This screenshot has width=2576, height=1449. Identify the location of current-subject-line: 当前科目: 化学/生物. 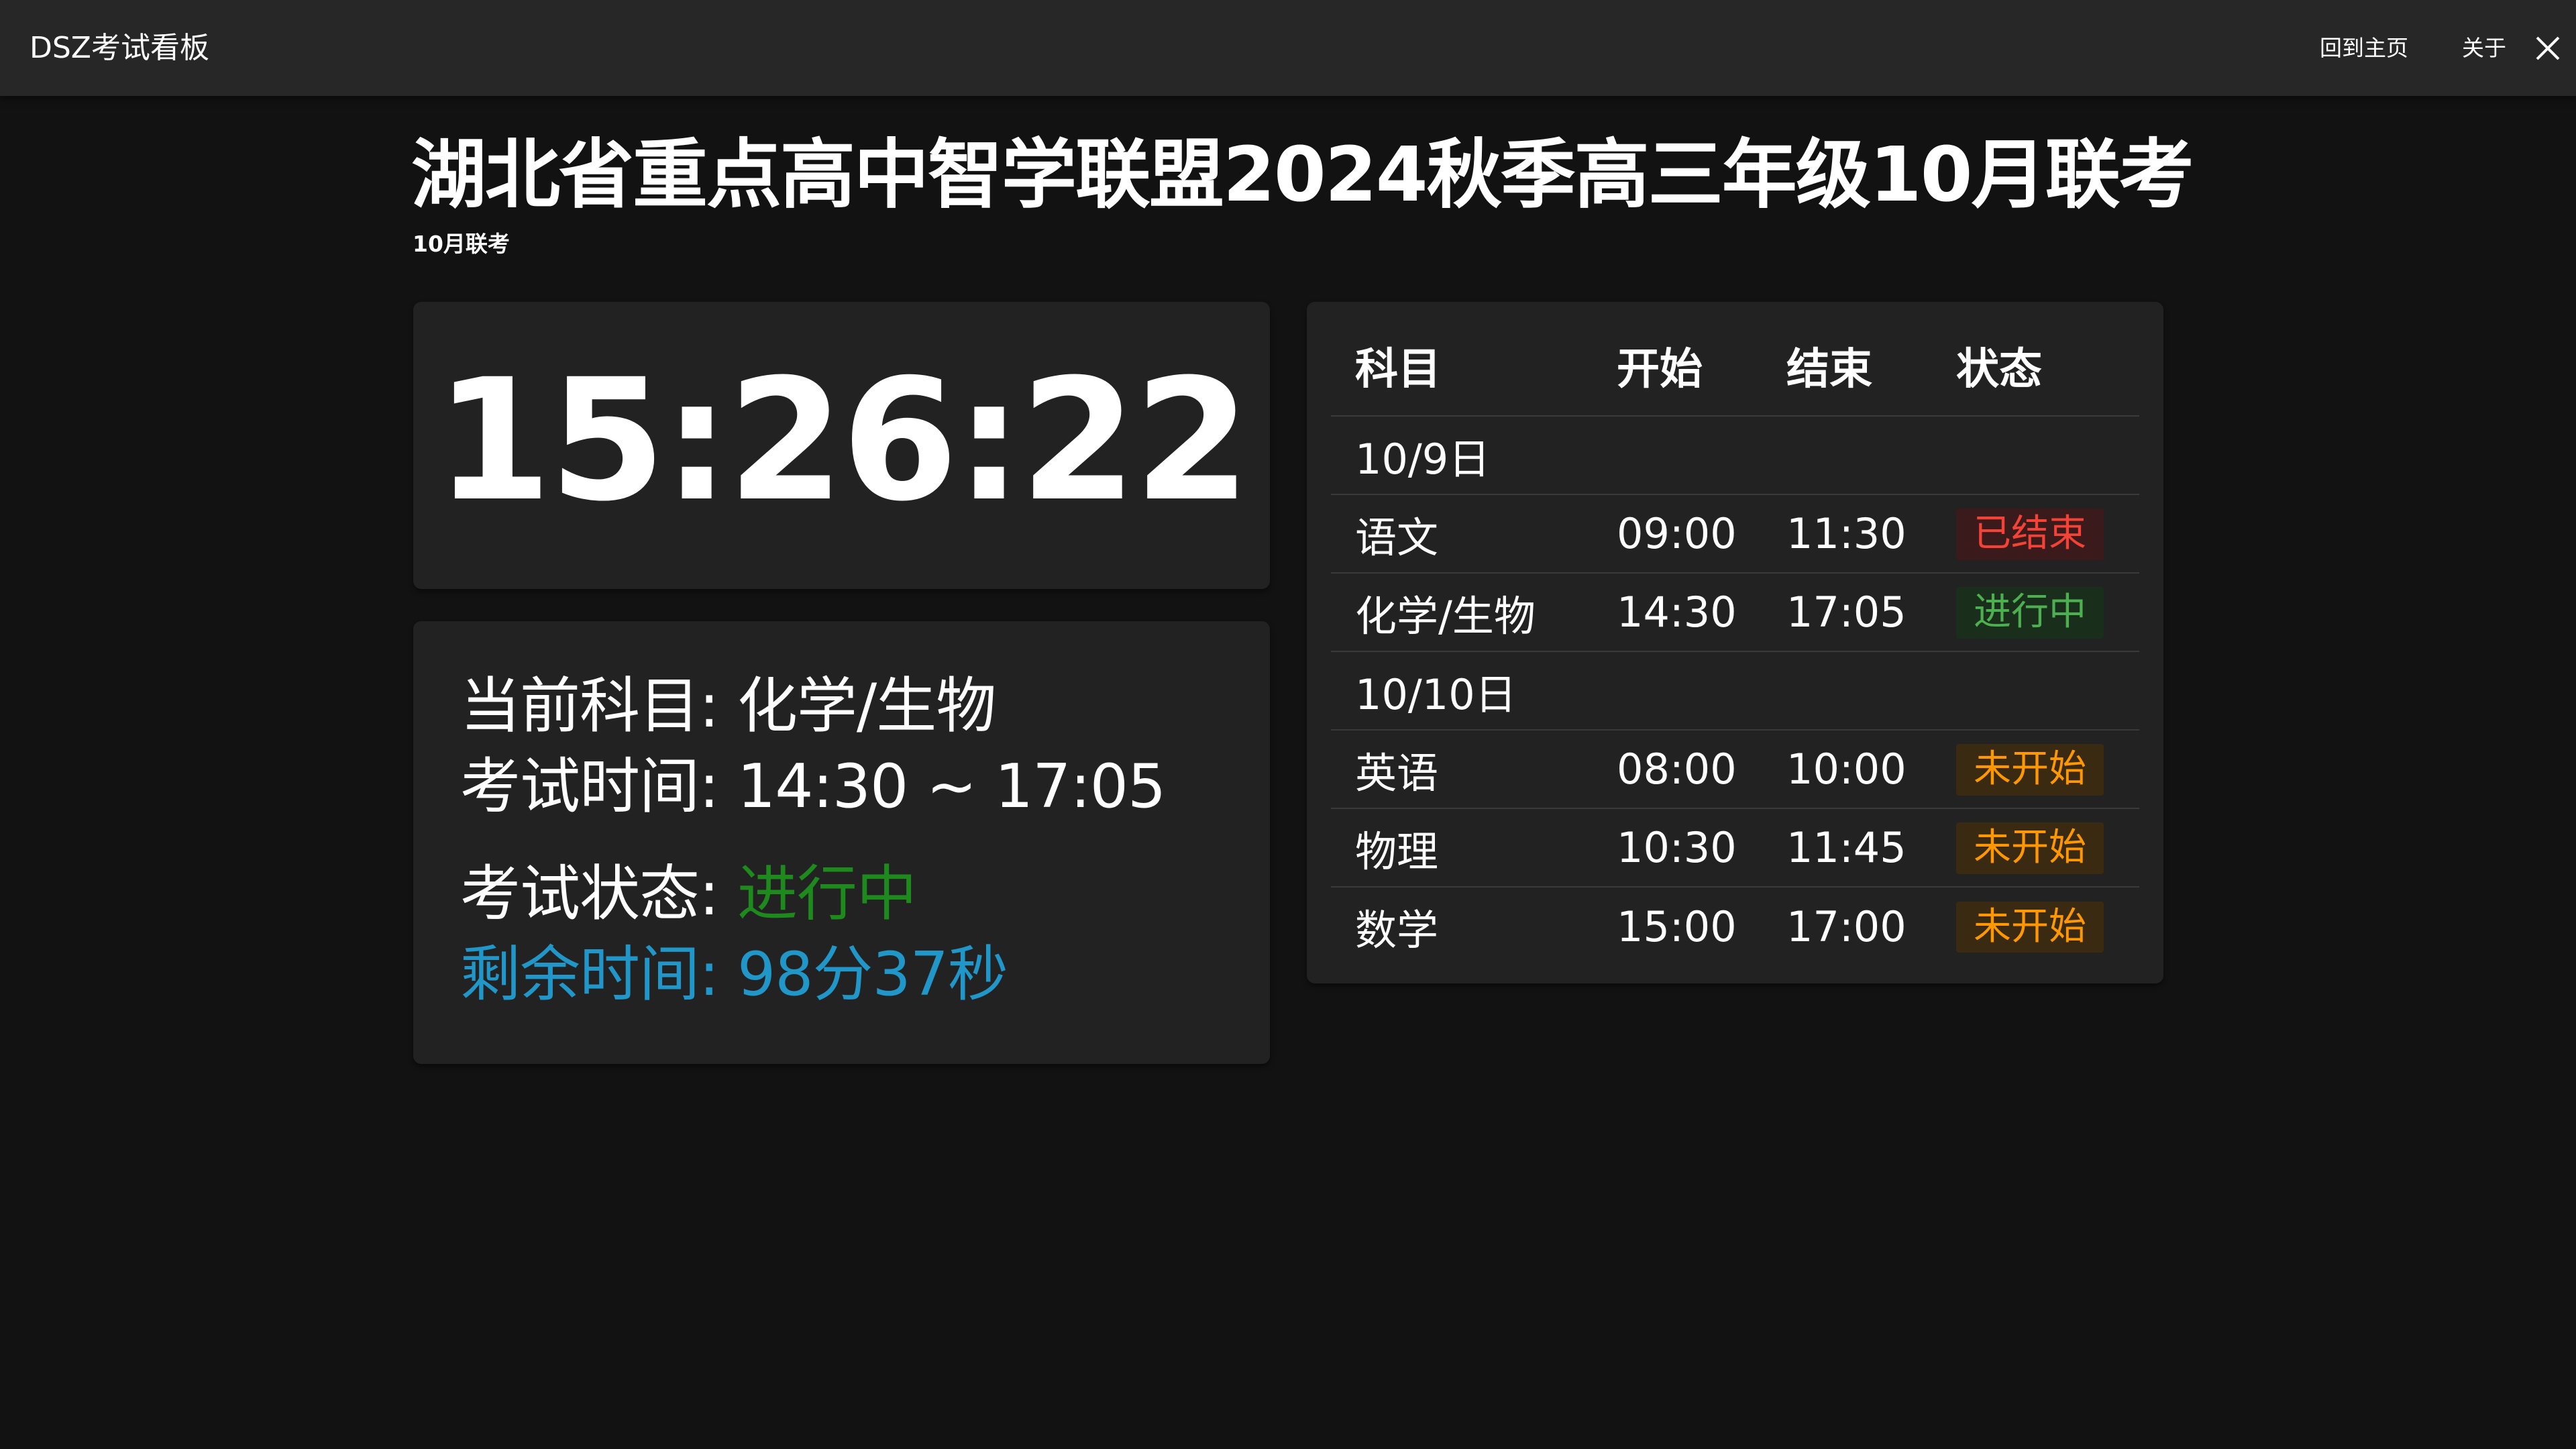
(728, 706).